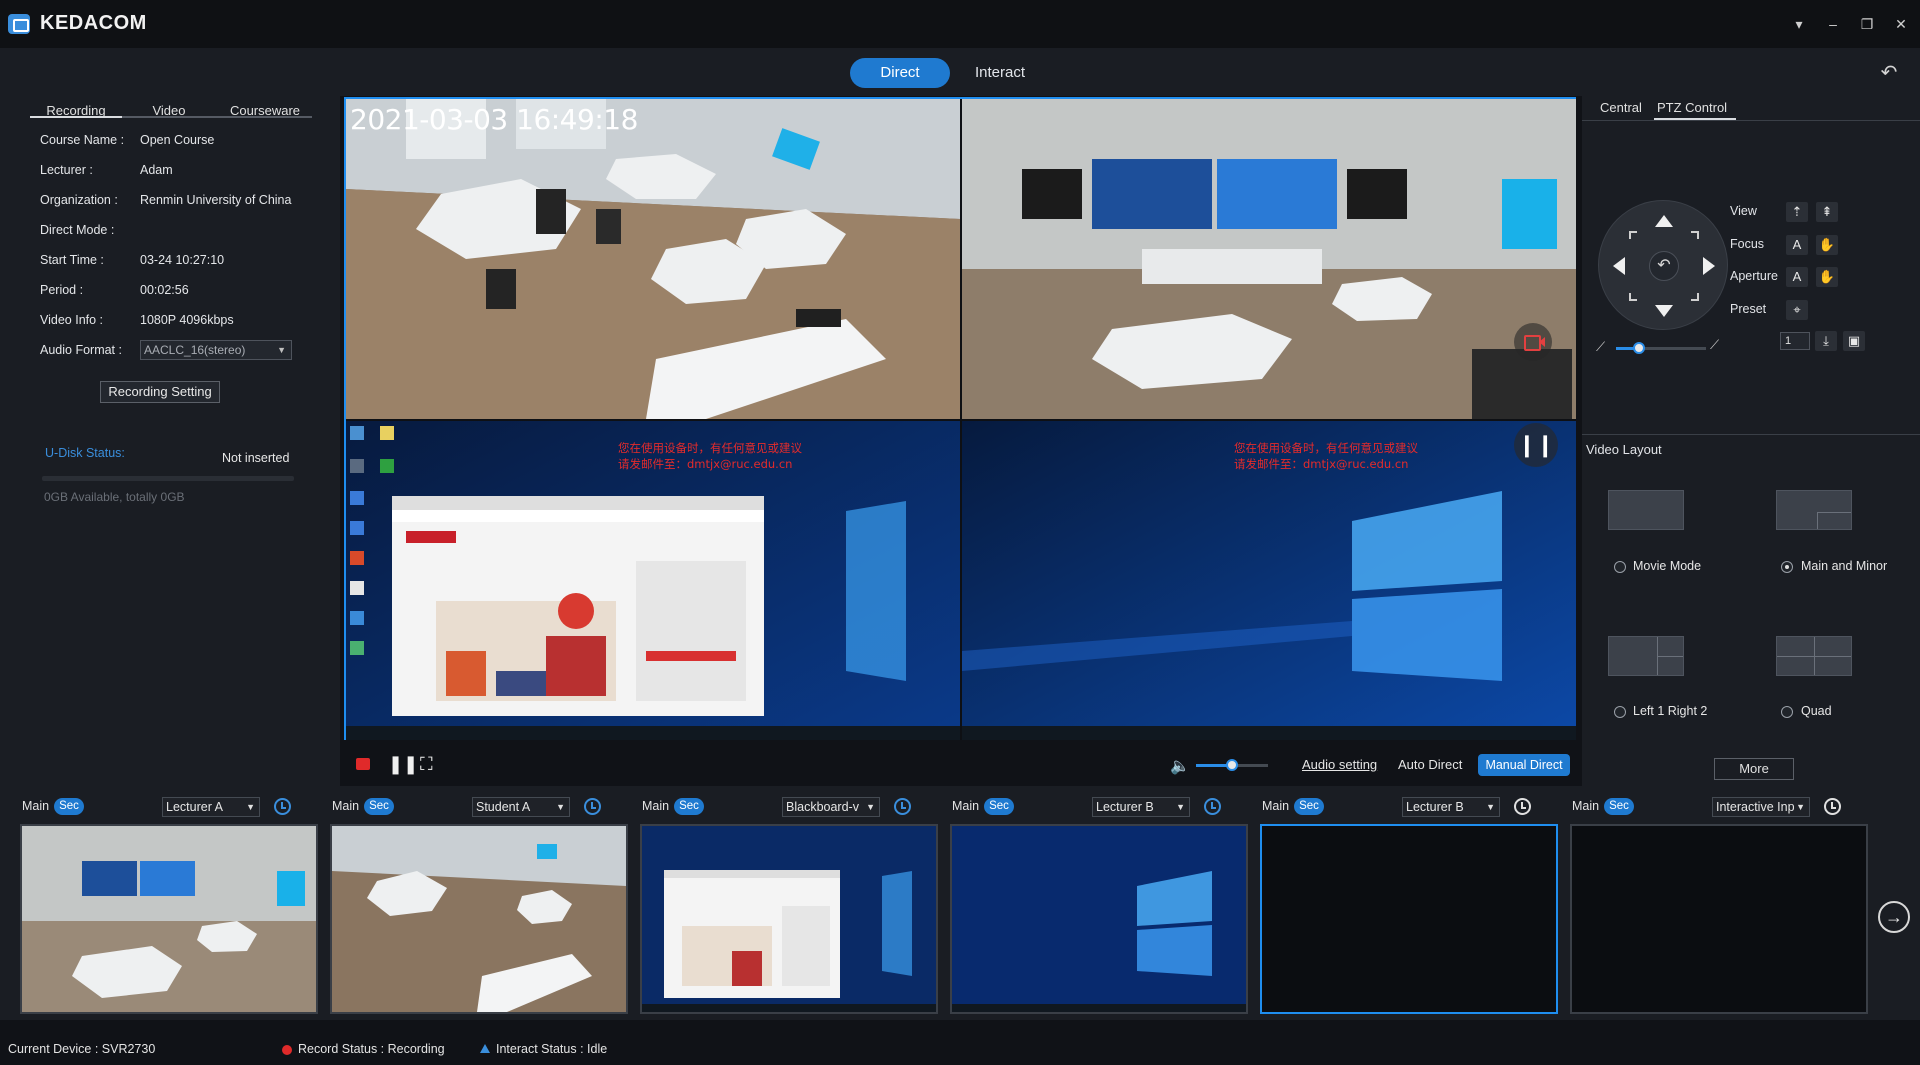 The width and height of the screenshot is (1920, 1065). I want to click on tab-video: Video, so click(169, 111).